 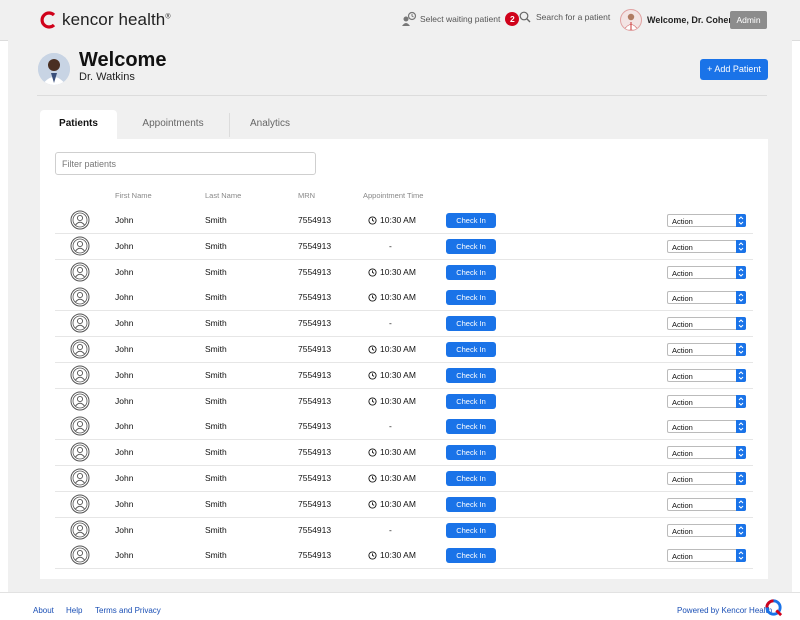 I want to click on column-header-appointment-time: Appointment Time, so click(x=393, y=195).